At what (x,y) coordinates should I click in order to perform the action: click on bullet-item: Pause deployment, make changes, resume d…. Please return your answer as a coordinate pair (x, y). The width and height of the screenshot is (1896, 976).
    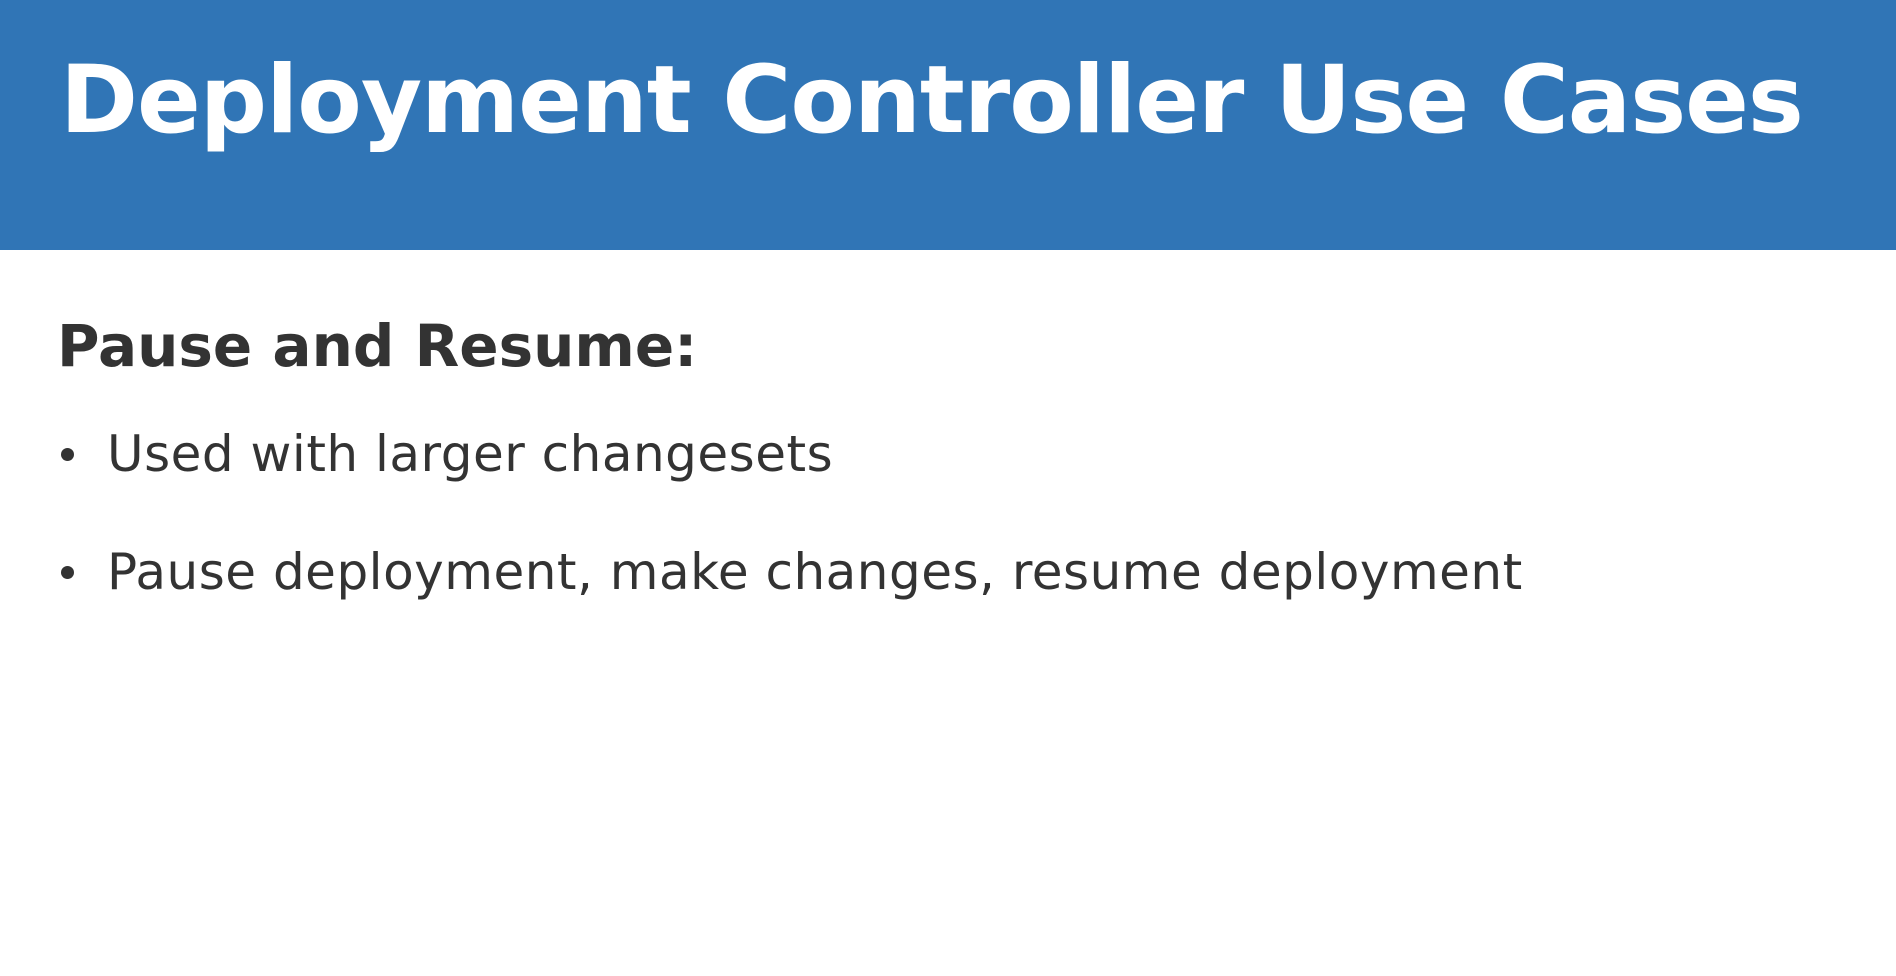
    Looking at the image, I should click on (947, 572).